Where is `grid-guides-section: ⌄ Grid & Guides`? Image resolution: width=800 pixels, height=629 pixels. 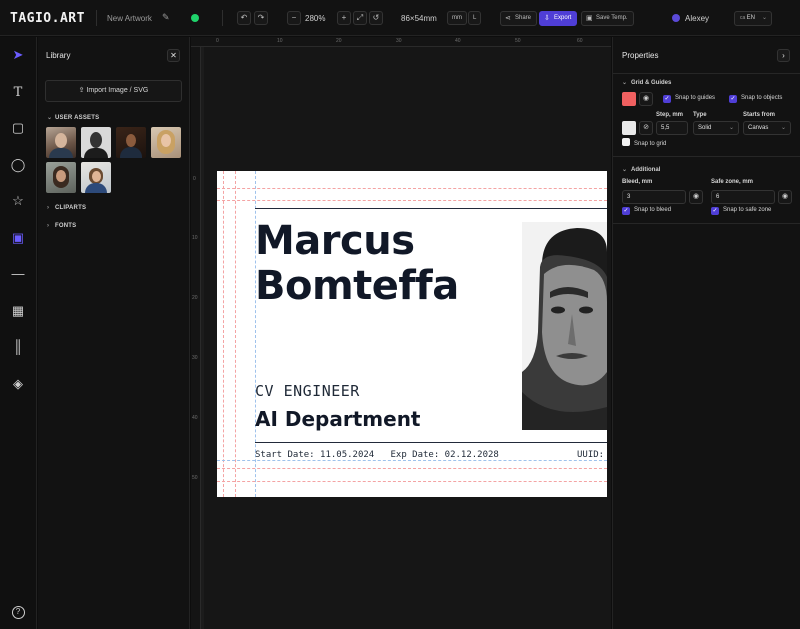
grid-guides-section: ⌄ Grid & Guides is located at coordinates (646, 82).